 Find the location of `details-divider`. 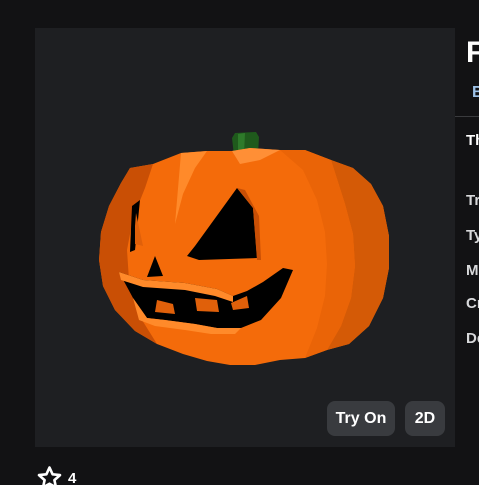

details-divider is located at coordinates (467, 116).